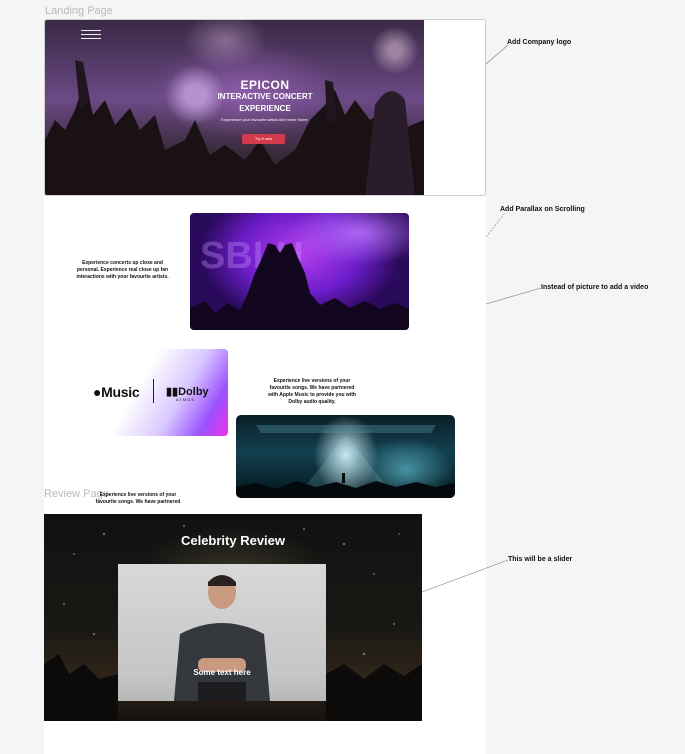 The image size is (685, 754). I want to click on note-video: Instead of picture to add a video, so click(595, 287).